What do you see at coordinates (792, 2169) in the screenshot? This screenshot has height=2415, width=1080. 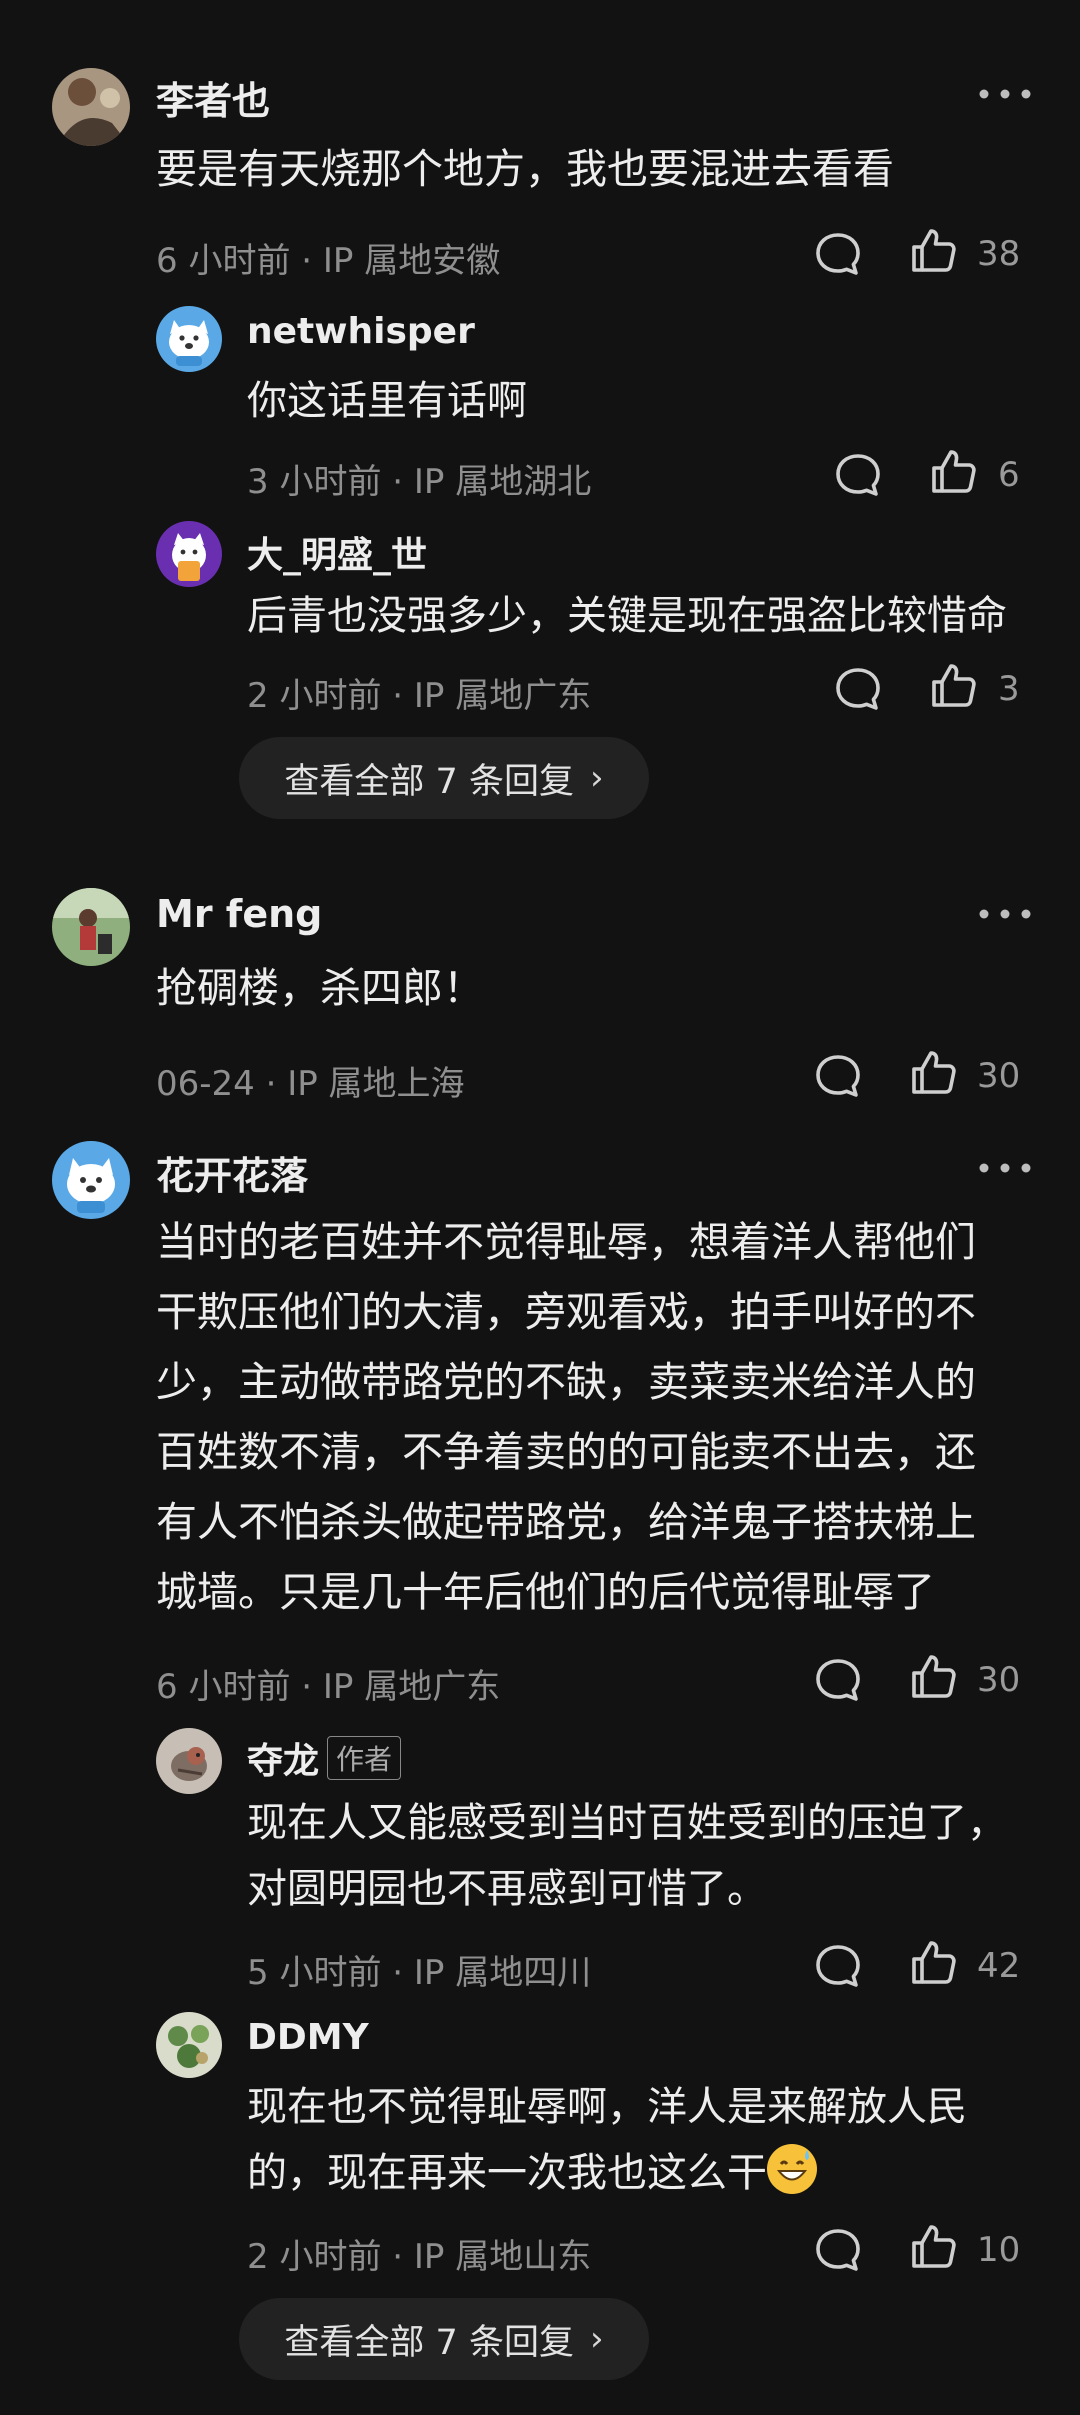 I see `grinning-sweat-emoji-icon` at bounding box center [792, 2169].